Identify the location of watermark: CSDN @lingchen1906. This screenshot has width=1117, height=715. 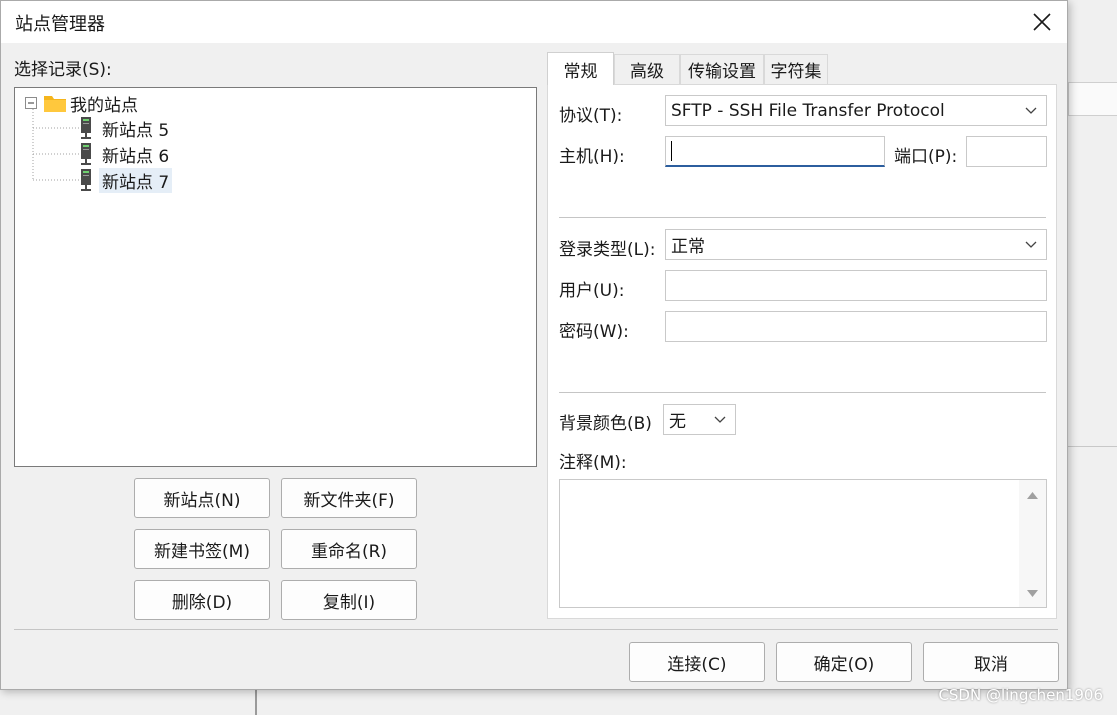
(1020, 695).